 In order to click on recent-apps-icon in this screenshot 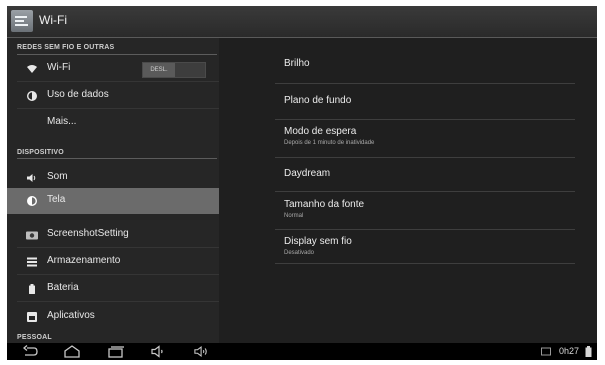, I will do `click(116, 351)`.